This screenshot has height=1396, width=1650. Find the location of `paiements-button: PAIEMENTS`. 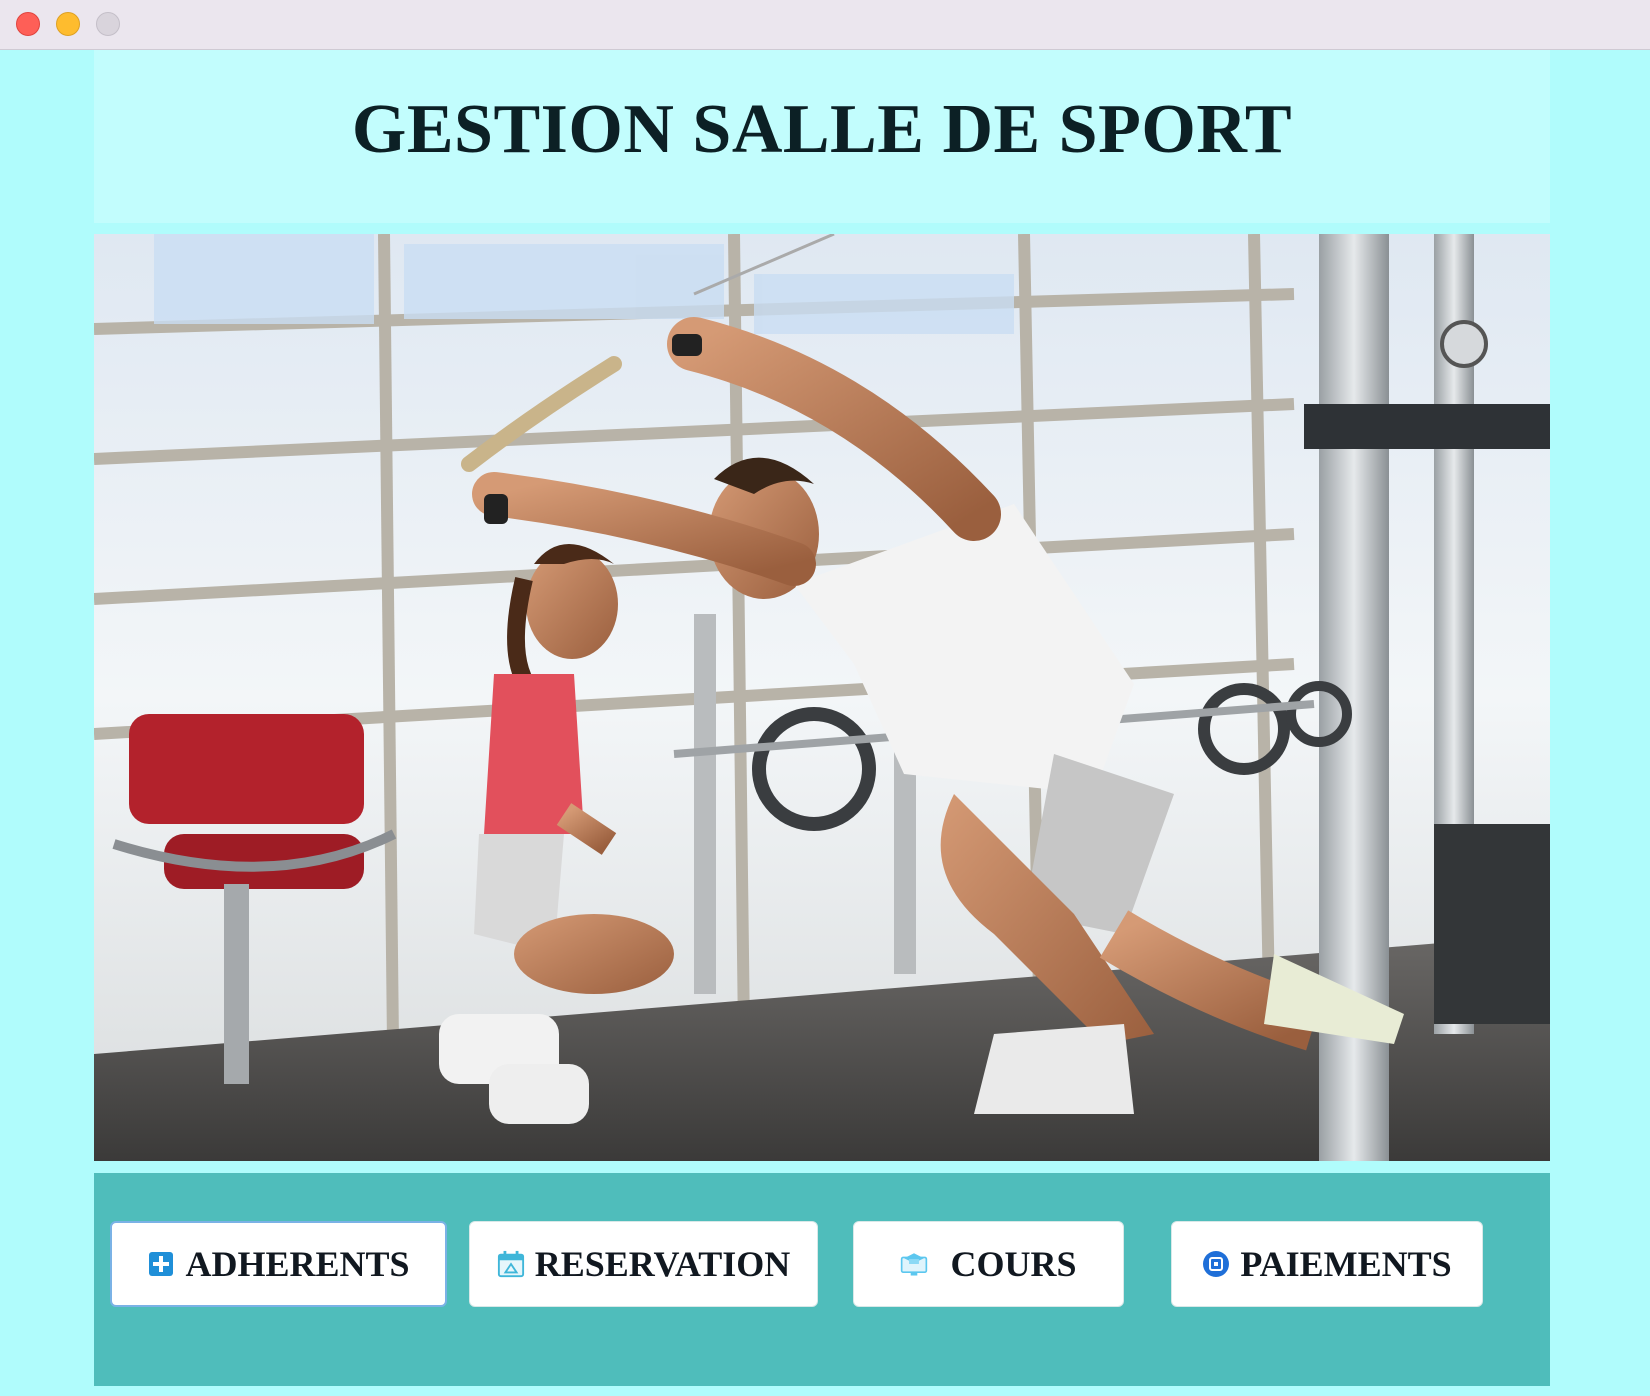

paiements-button: PAIEMENTS is located at coordinates (1327, 1264).